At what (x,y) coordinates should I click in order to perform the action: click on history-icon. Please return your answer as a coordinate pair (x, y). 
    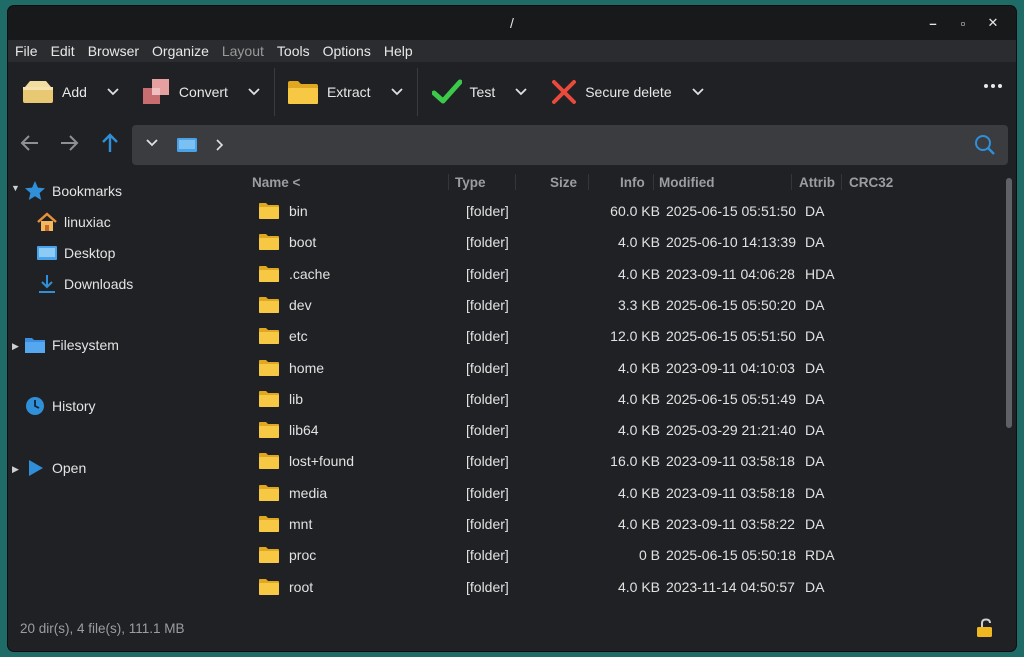
    Looking at the image, I should click on (35, 406).